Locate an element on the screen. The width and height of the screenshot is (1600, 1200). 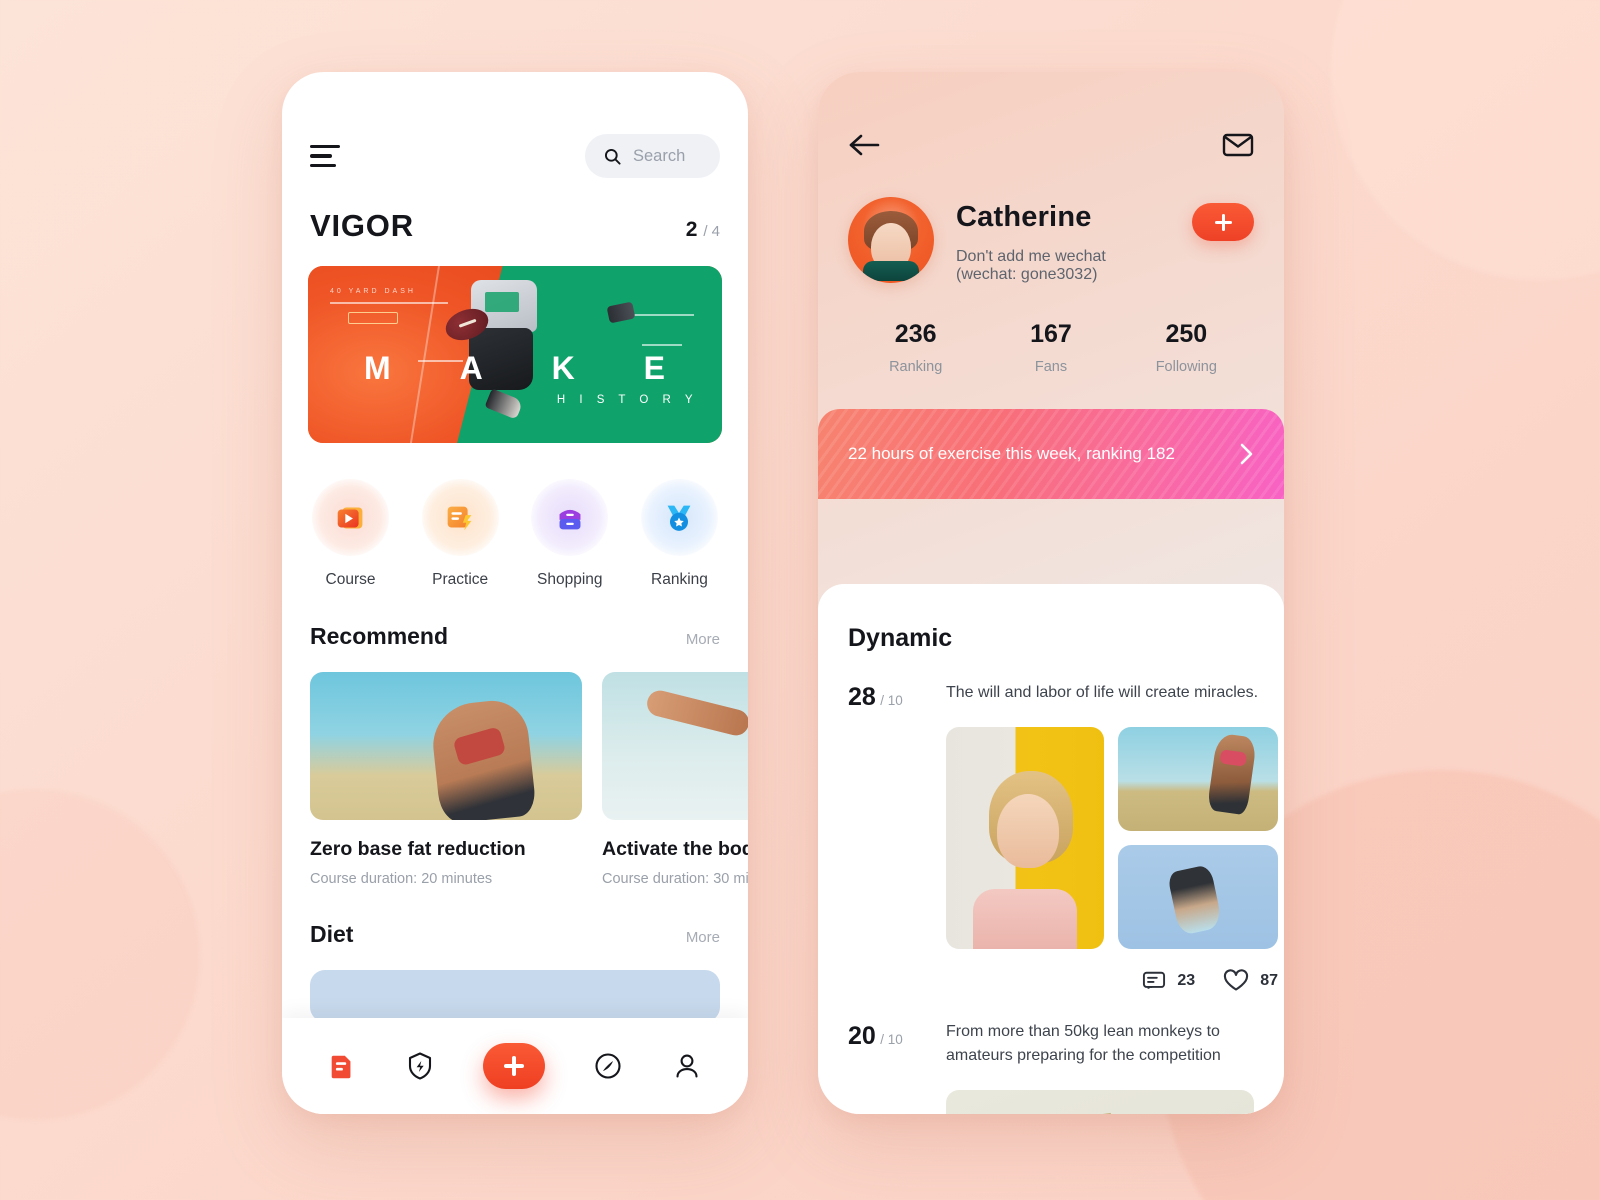
post-date: 20 / 10 is located at coordinates (886, 1044).